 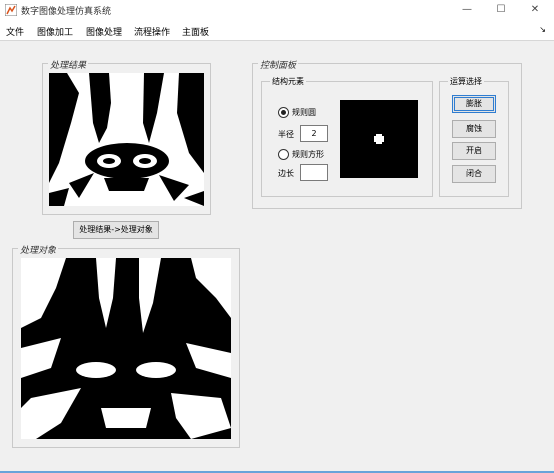 What do you see at coordinates (501, 10) in the screenshot?
I see `maximize-button: ☐` at bounding box center [501, 10].